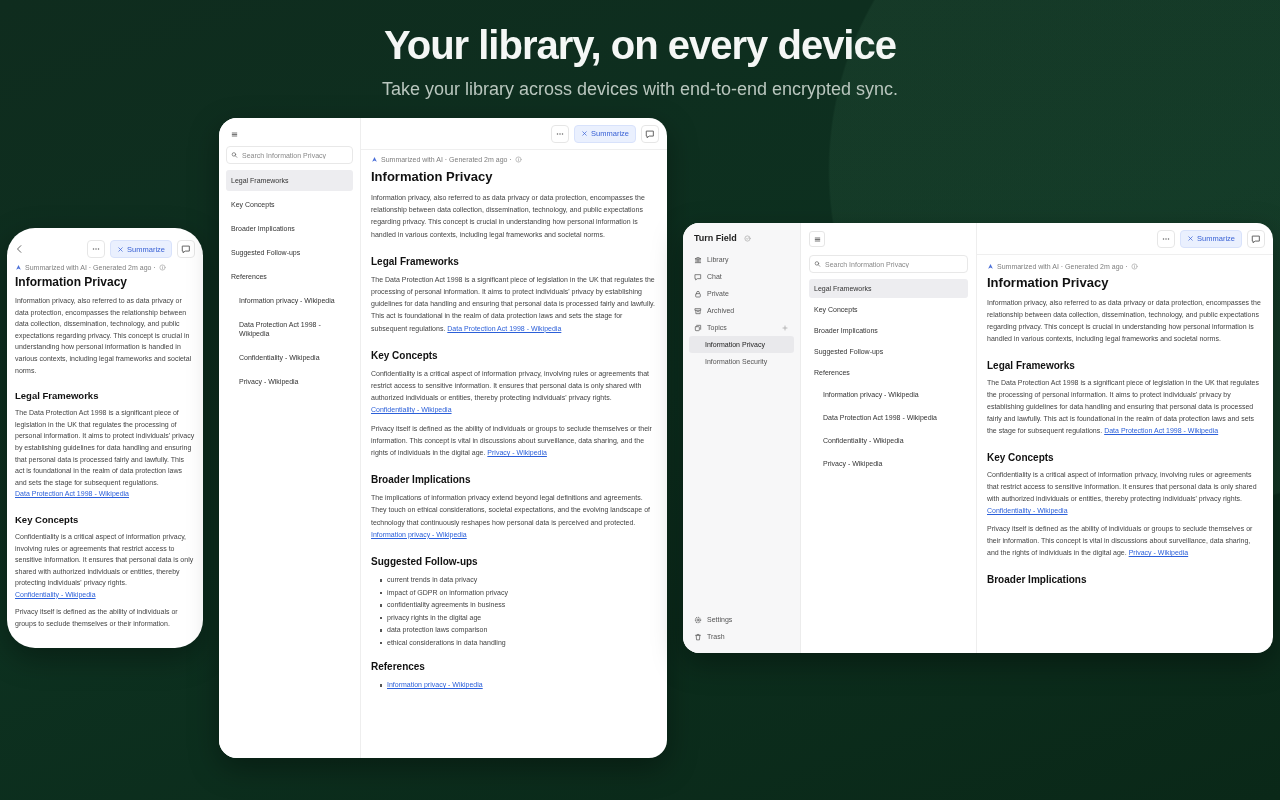 This screenshot has width=1280, height=800. Describe the element at coordinates (715, 238) in the screenshot. I see `app-name: Turn Field` at that location.